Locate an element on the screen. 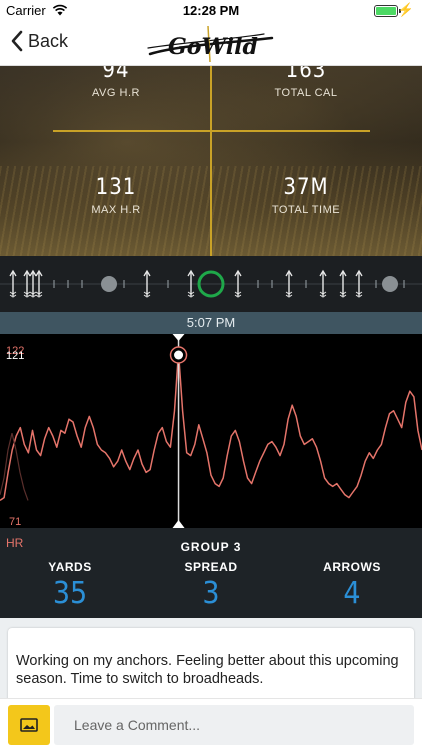  gowild-logo: GoWild is located at coordinates (210, 44).